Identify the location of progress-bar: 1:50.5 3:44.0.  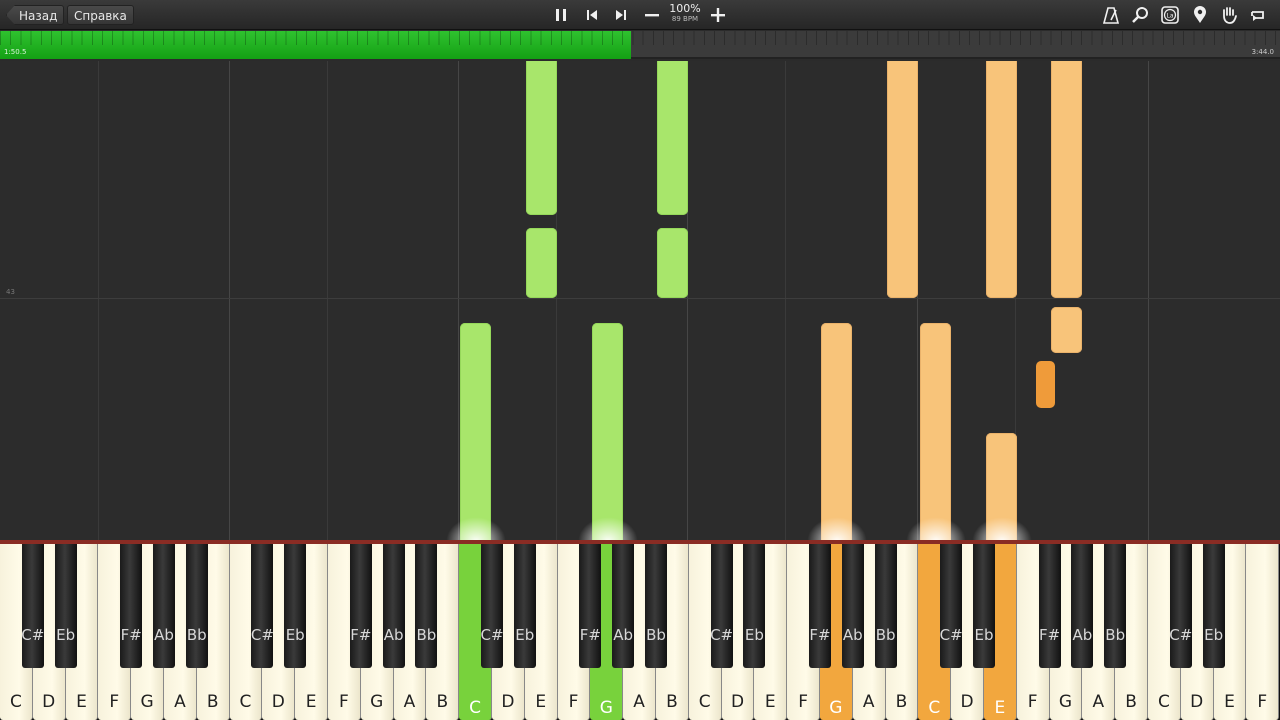
(640, 45).